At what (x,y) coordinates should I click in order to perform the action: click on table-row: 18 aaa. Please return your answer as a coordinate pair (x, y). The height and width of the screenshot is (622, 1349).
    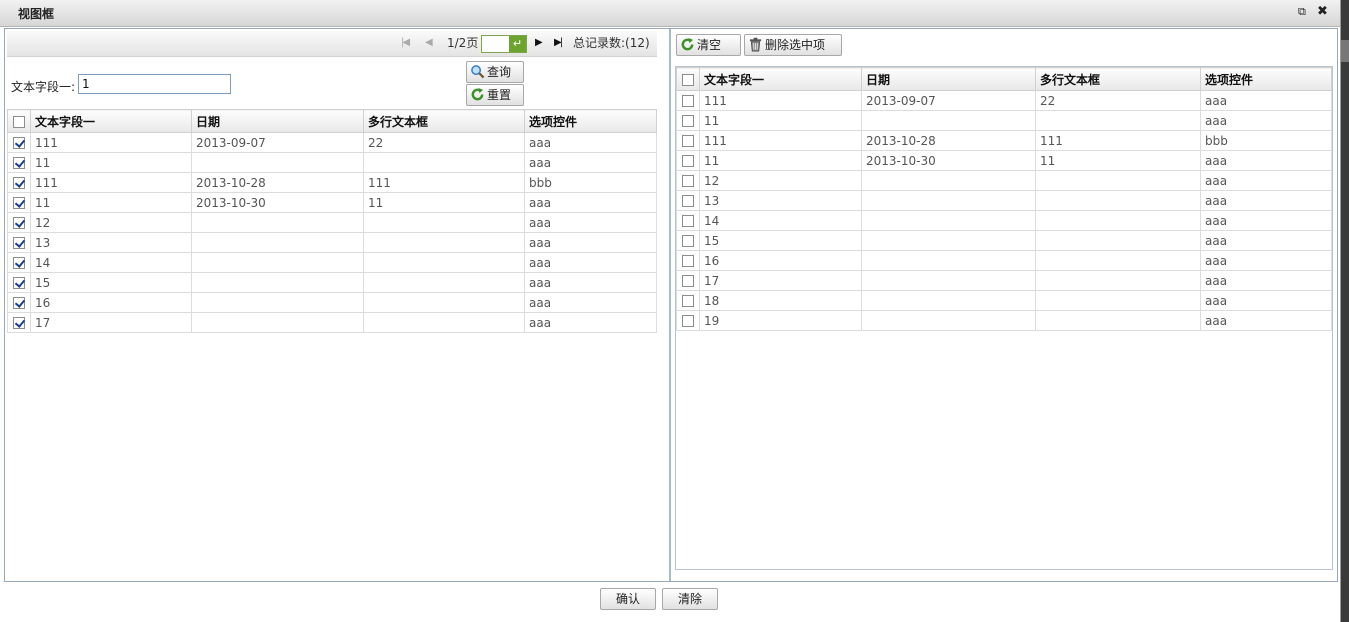
    Looking at the image, I should click on (1004, 300).